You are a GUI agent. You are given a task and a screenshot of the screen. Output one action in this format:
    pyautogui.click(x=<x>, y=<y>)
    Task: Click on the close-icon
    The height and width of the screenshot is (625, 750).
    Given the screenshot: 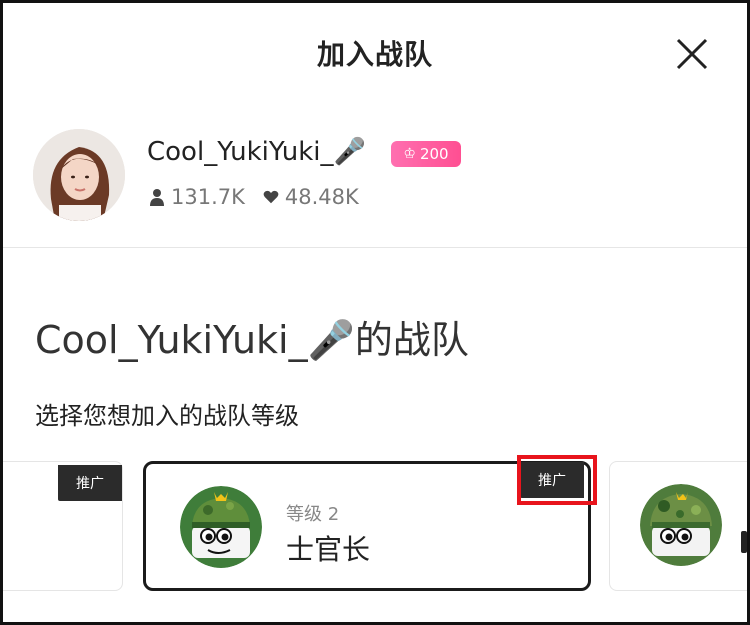 What is the action you would take?
    pyautogui.click(x=692, y=54)
    